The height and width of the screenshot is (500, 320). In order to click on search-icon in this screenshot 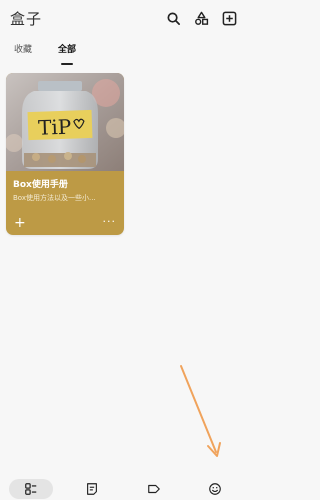, I will do `click(173, 18)`.